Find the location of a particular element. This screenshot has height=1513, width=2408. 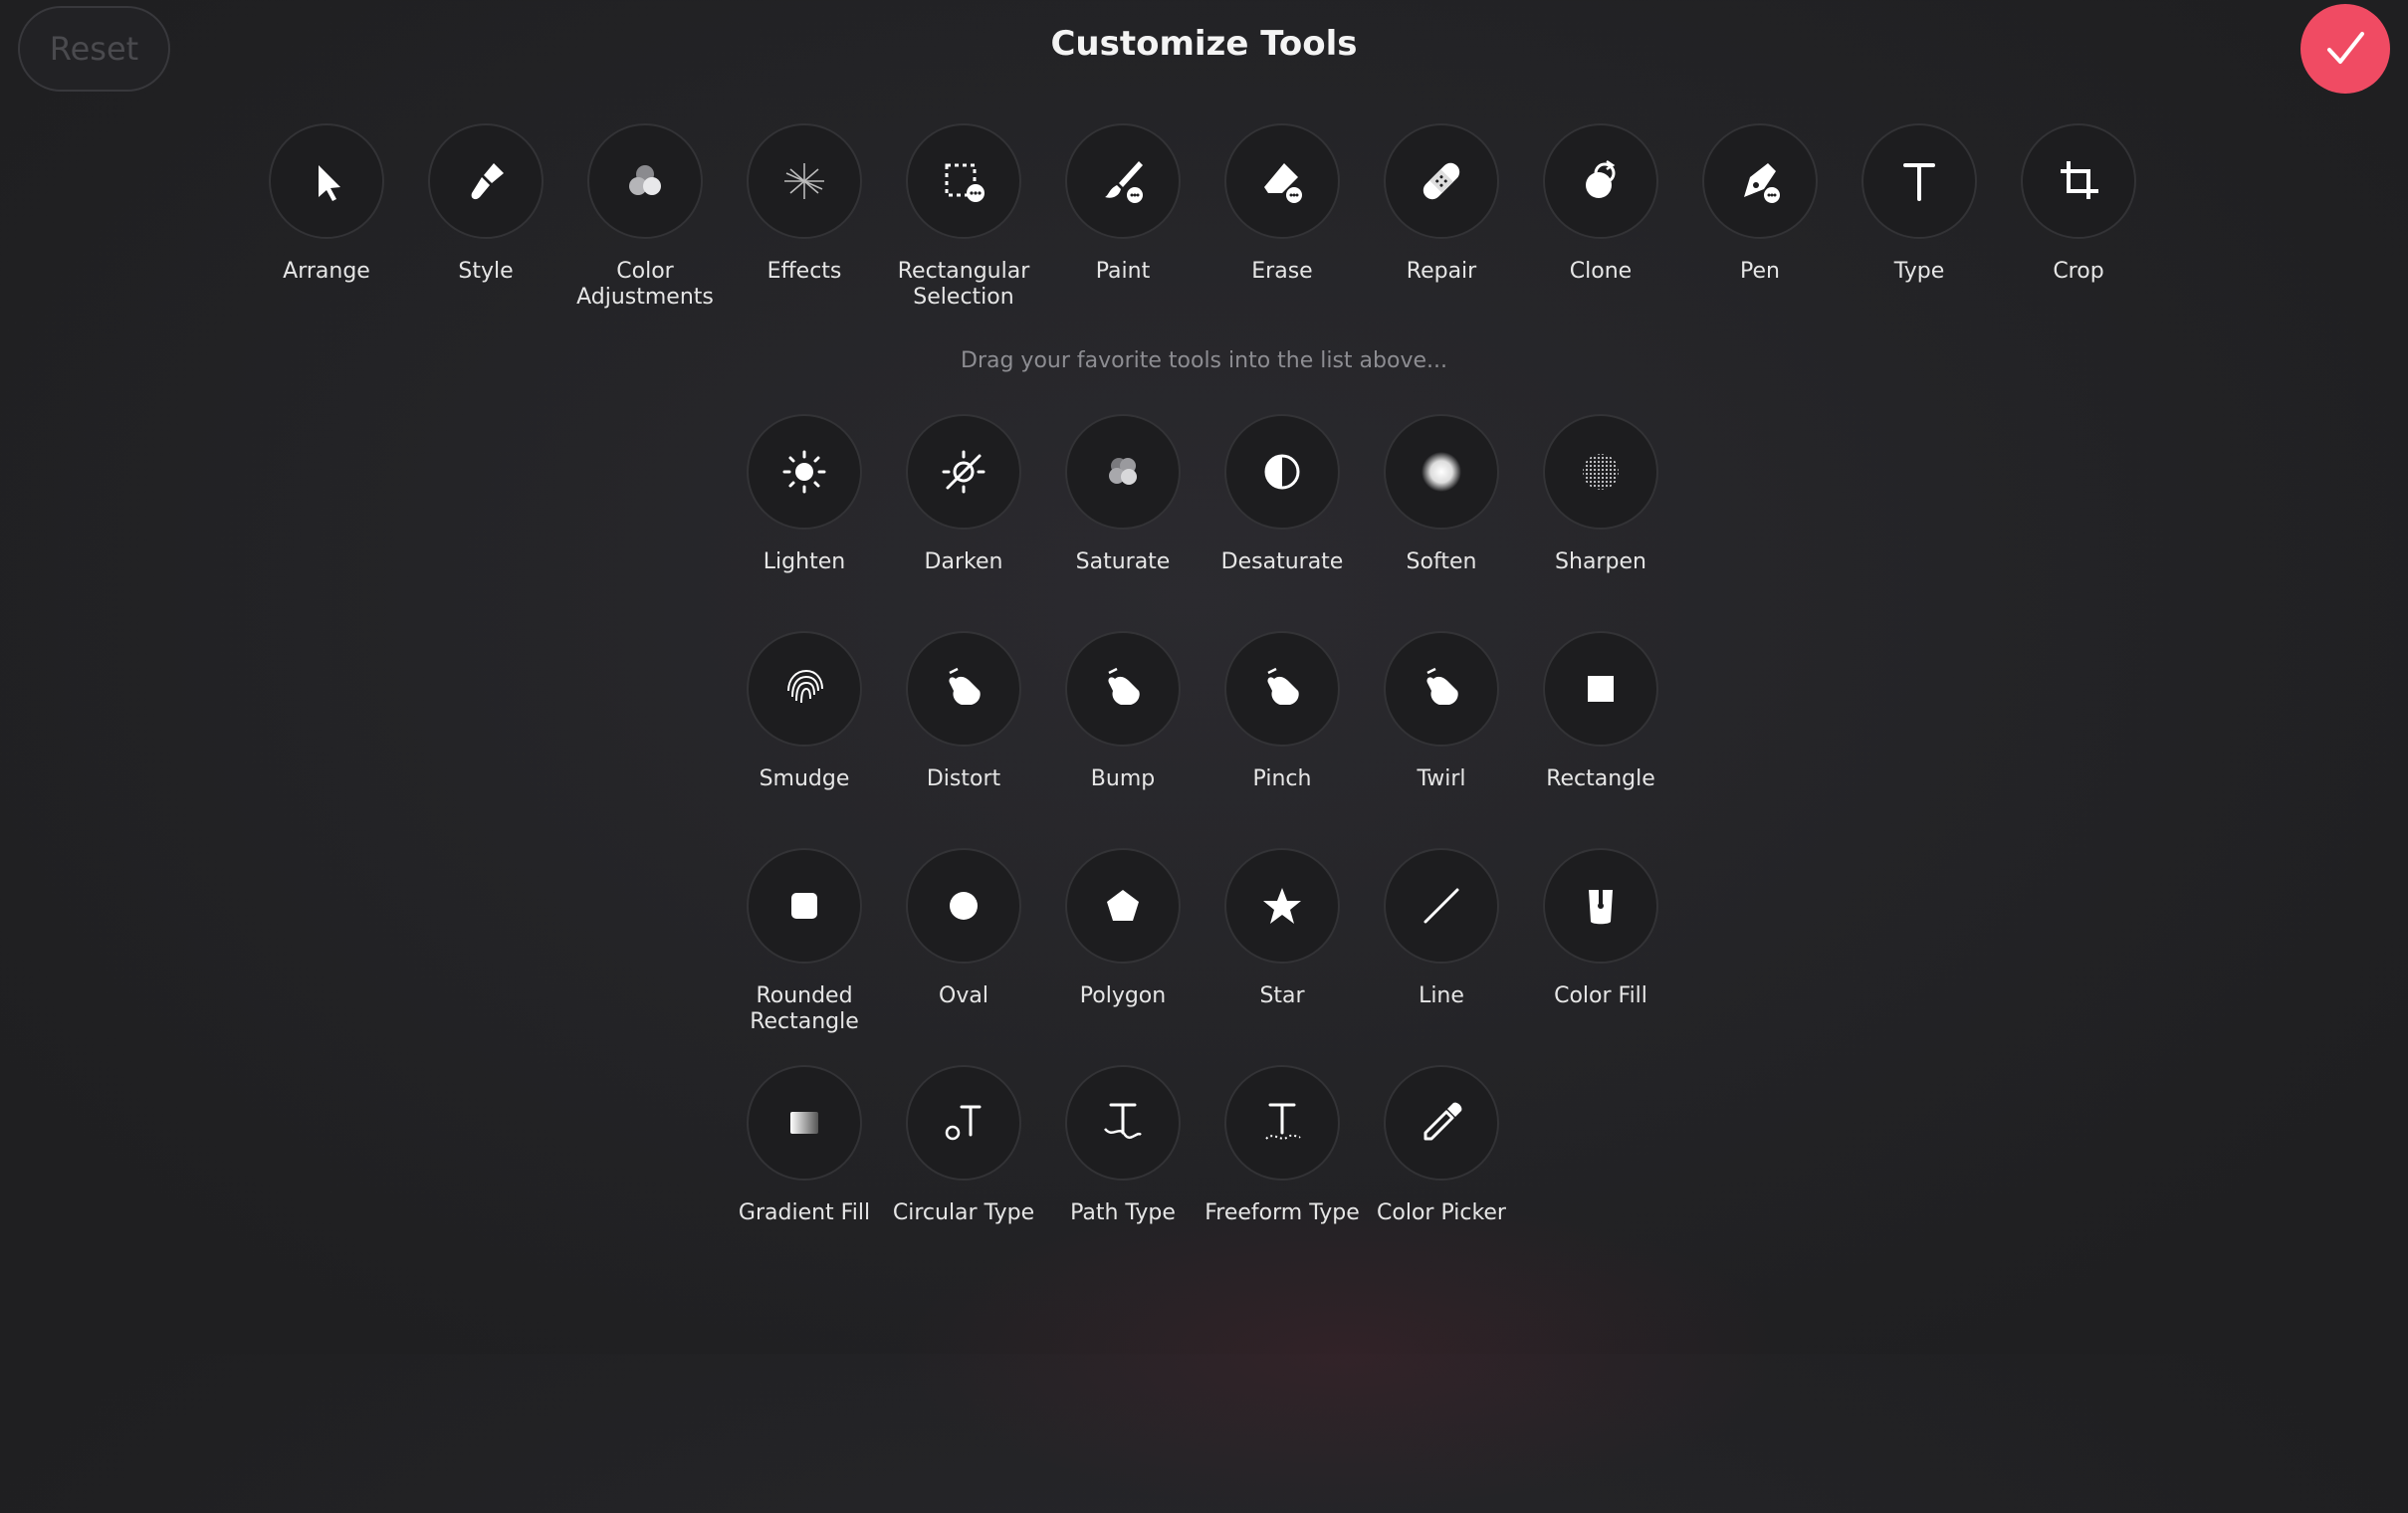

tool-sharpen: Sharpen is located at coordinates (1600, 494).